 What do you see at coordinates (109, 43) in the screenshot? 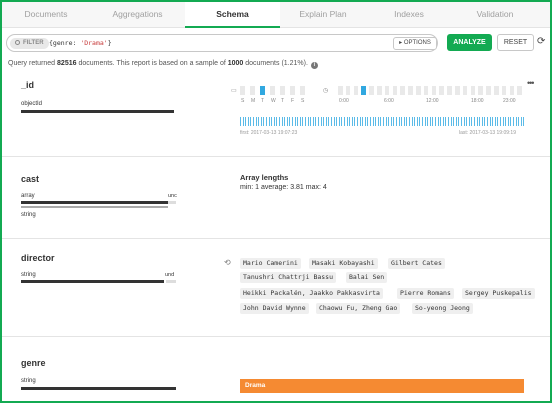
I see `filter-close: }` at bounding box center [109, 43].